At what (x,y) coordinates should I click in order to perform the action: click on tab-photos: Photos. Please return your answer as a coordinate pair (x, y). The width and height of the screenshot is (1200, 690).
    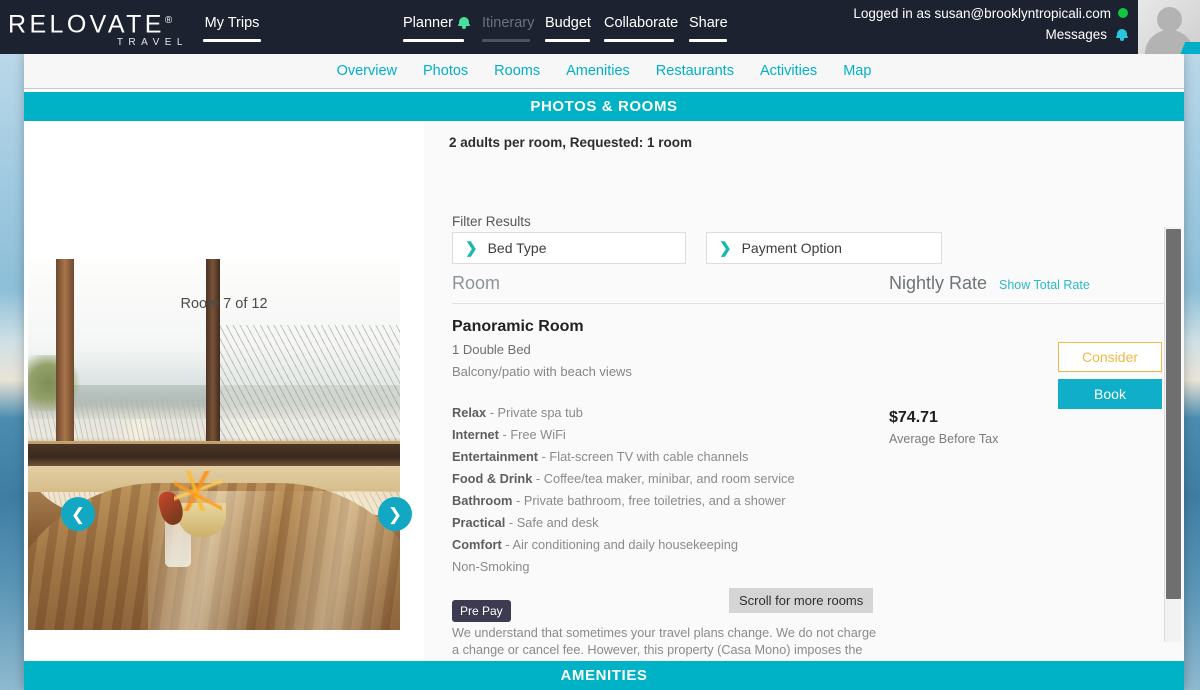
    Looking at the image, I should click on (445, 71).